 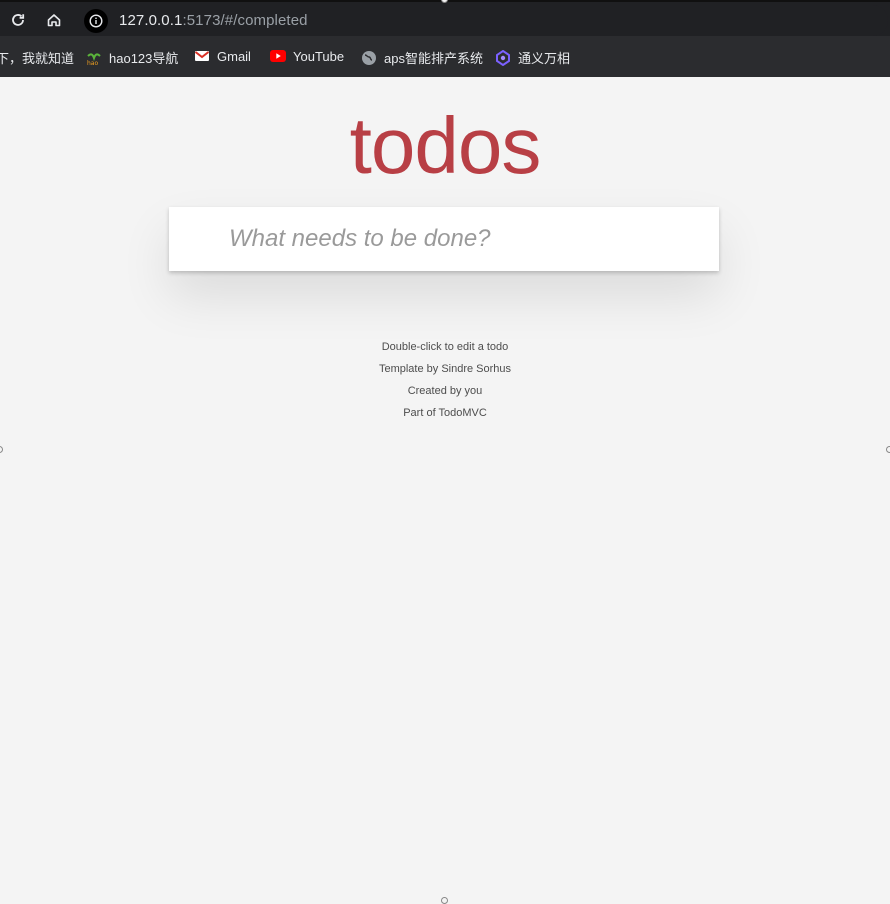 I want to click on todo-panel, so click(x=444, y=239).